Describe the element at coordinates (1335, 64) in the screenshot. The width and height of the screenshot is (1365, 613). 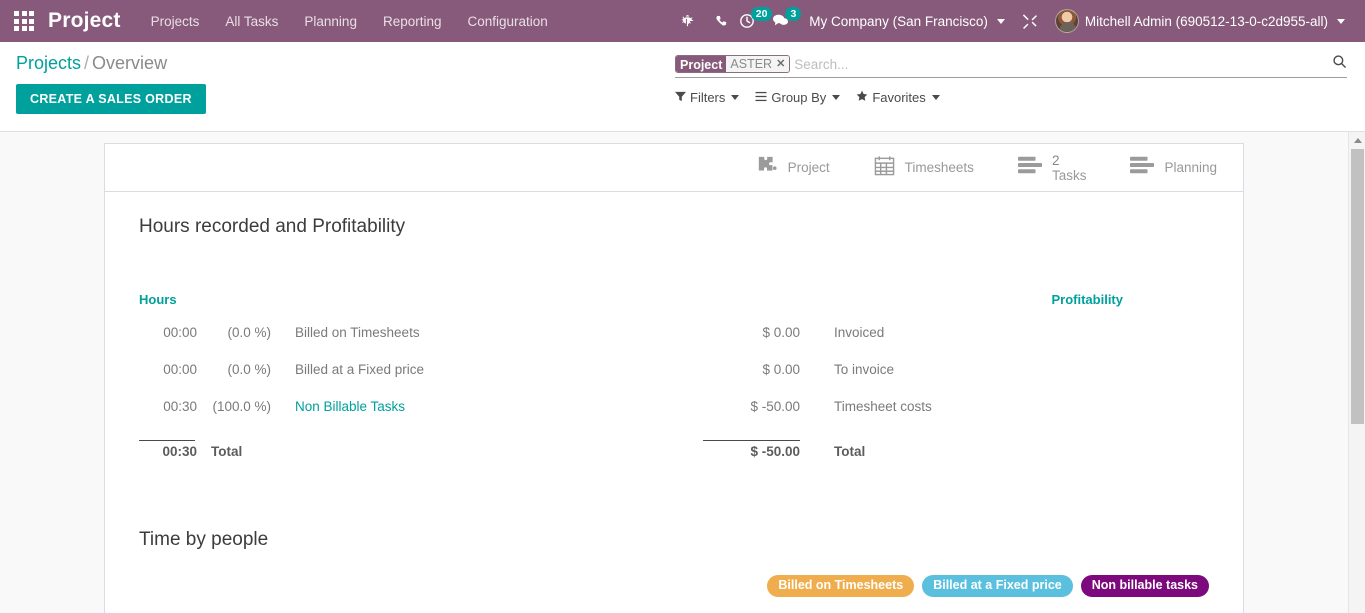
I see `search-icon` at that location.